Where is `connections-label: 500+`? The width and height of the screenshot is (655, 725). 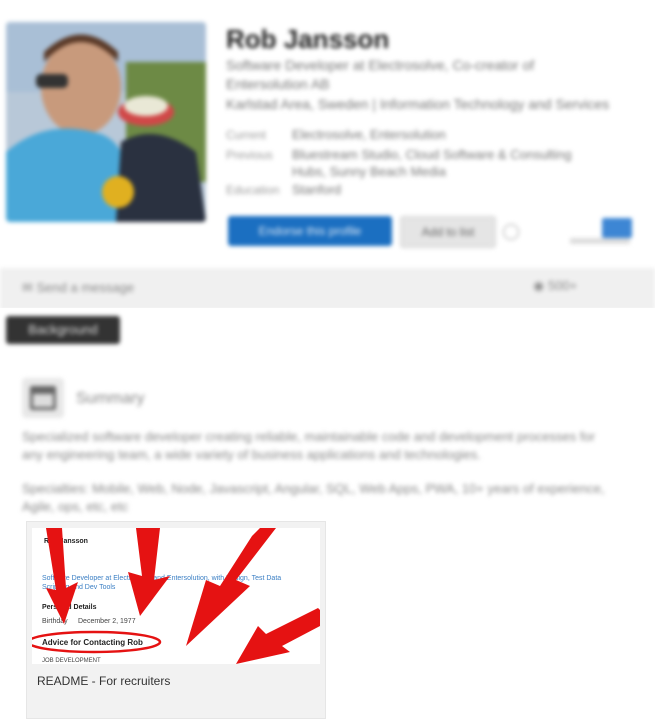 connections-label: 500+ is located at coordinates (562, 285).